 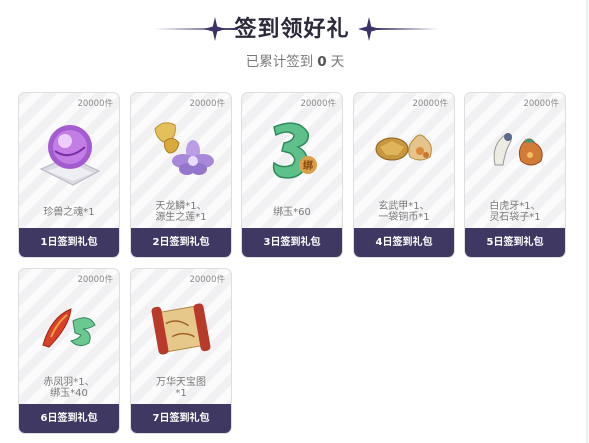 I want to click on sparkle-star-icon, so click(x=215, y=29).